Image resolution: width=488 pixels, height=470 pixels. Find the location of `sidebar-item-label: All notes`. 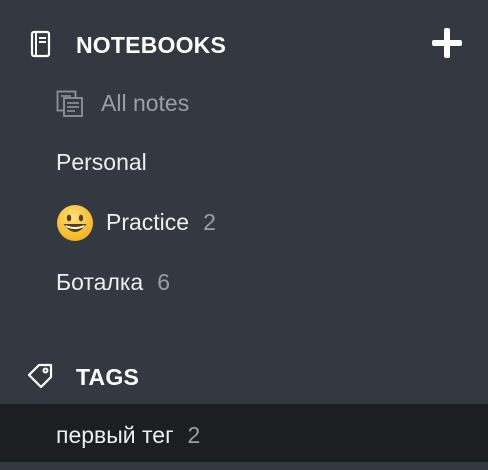

sidebar-item-label: All notes is located at coordinates (145, 103).